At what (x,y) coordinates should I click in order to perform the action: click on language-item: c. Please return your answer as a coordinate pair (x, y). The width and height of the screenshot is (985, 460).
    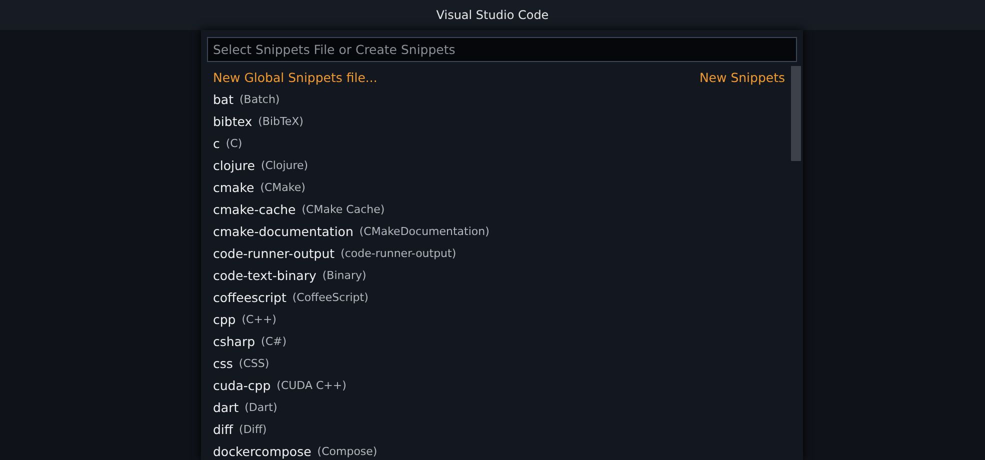
    Looking at the image, I should click on (216, 143).